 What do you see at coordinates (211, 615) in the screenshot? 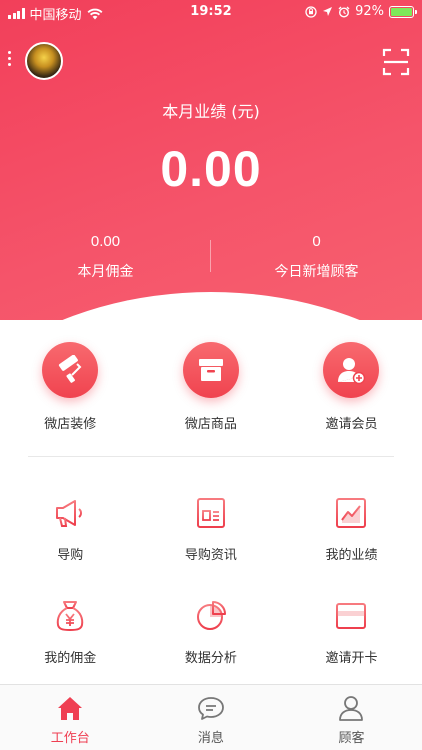
I see `pie-chart-icon` at bounding box center [211, 615].